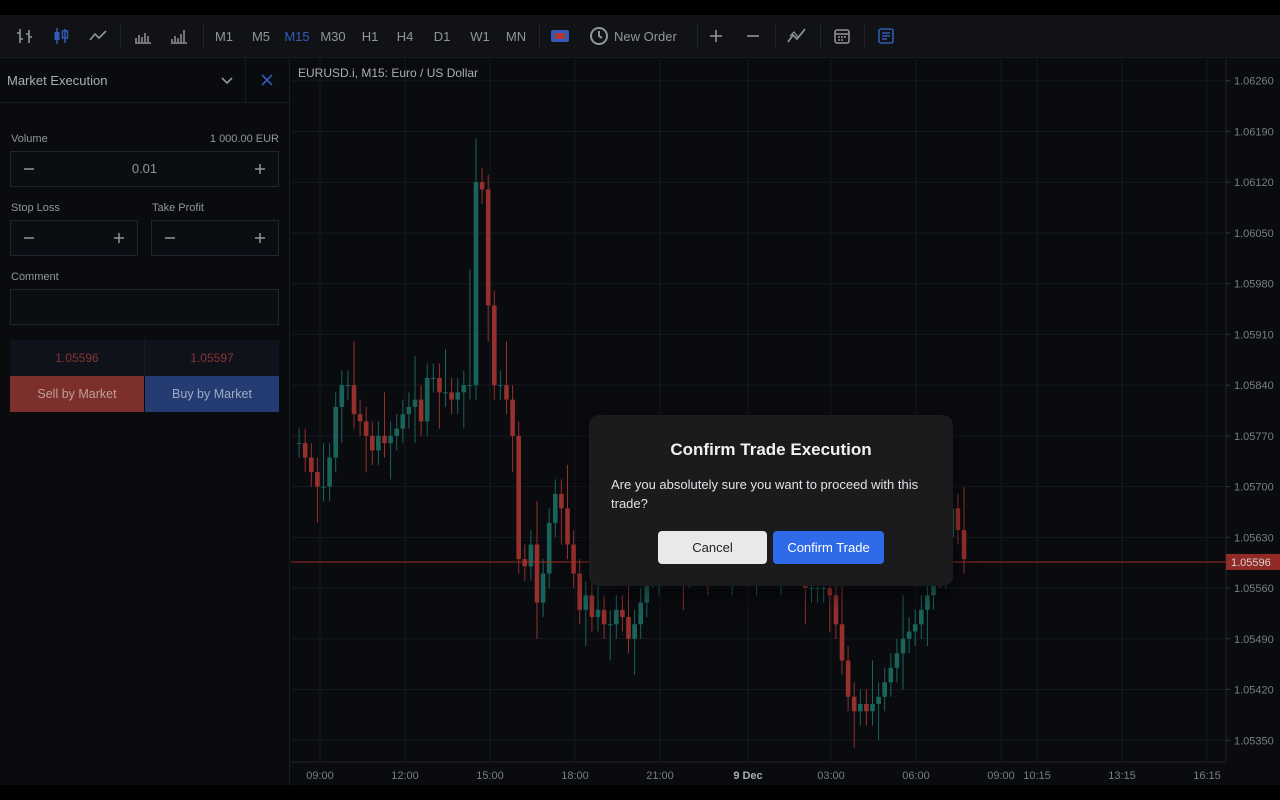  What do you see at coordinates (771, 449) in the screenshot?
I see `dialog-title: Confirm Trade Execution` at bounding box center [771, 449].